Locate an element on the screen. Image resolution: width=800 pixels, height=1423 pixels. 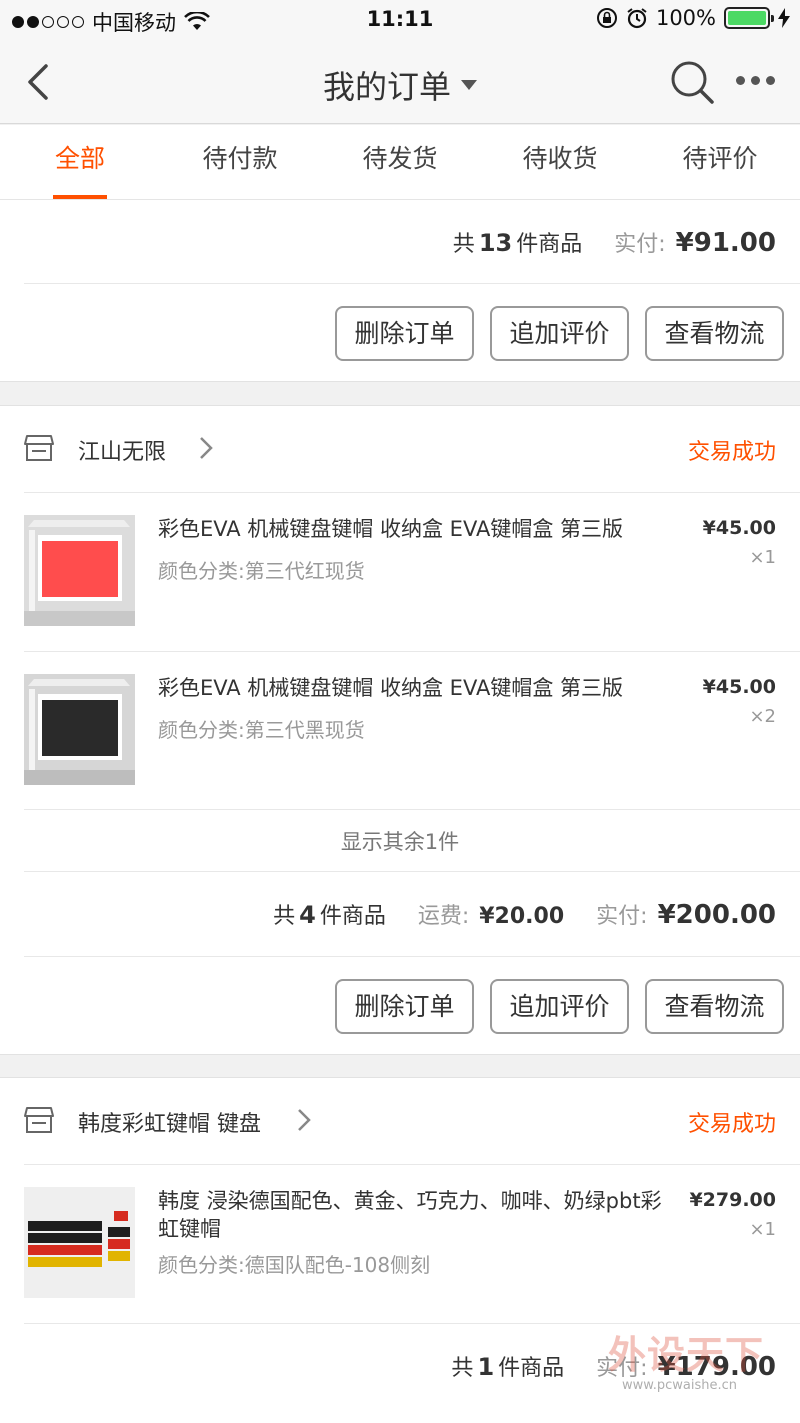
tab-pending-payment: 待付款 is located at coordinates (240, 162).